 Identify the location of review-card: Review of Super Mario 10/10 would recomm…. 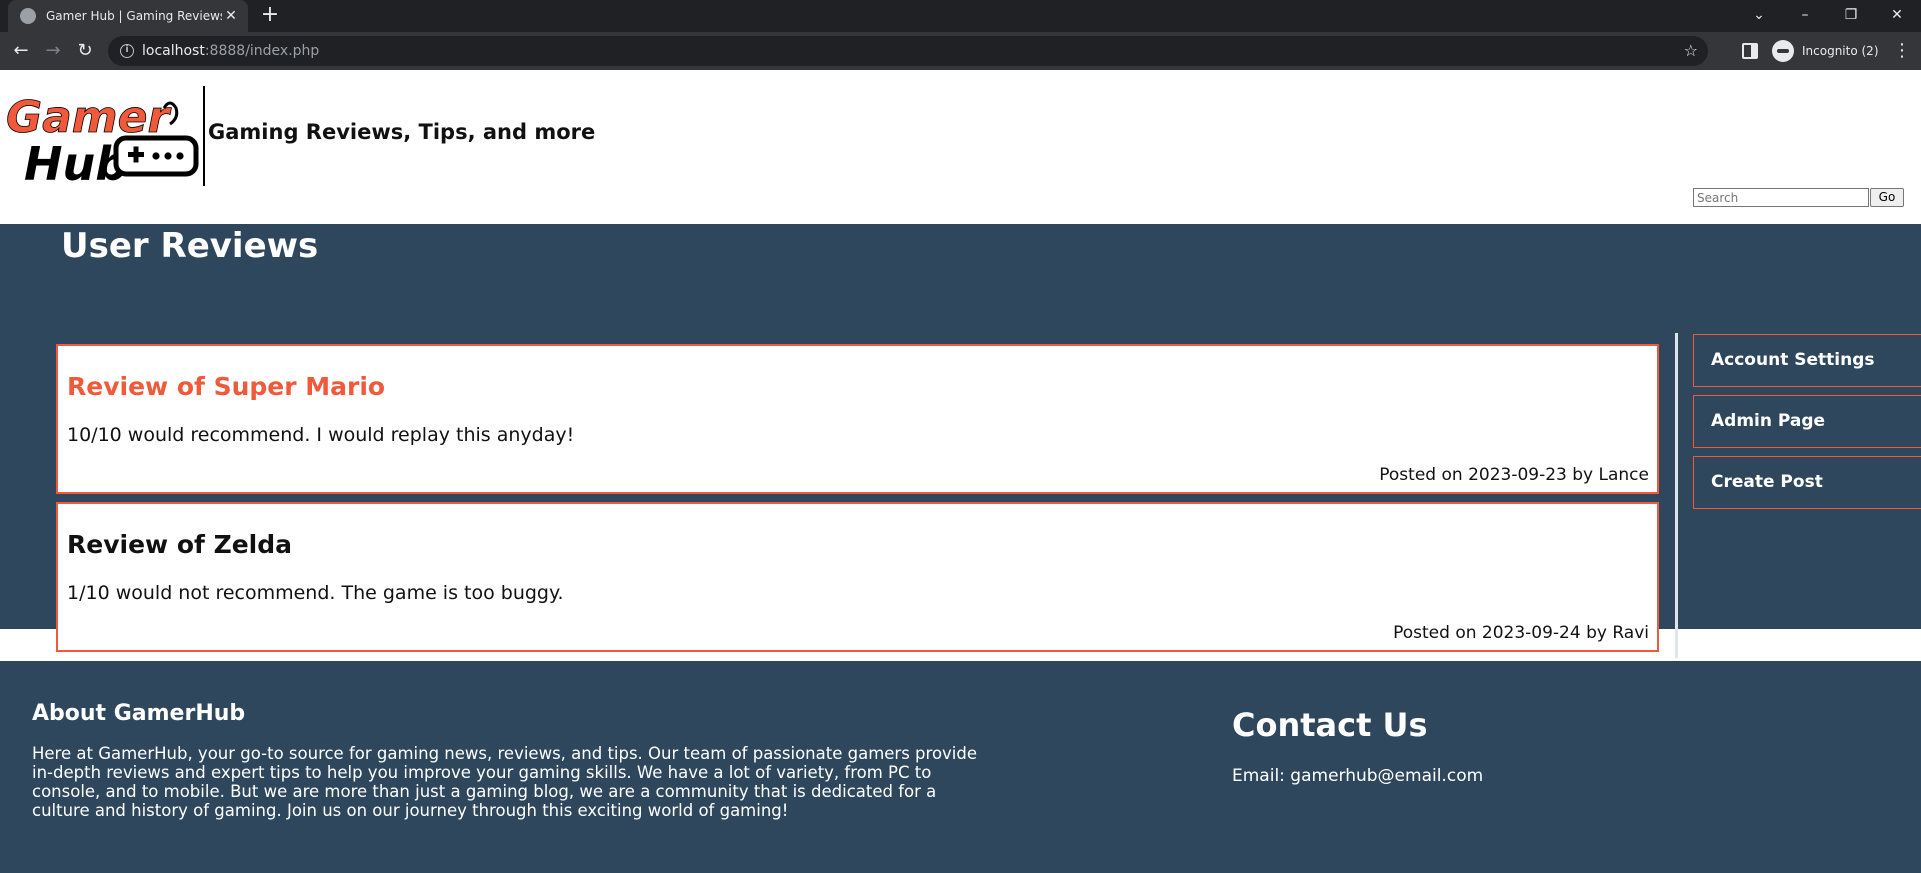
(857, 419).